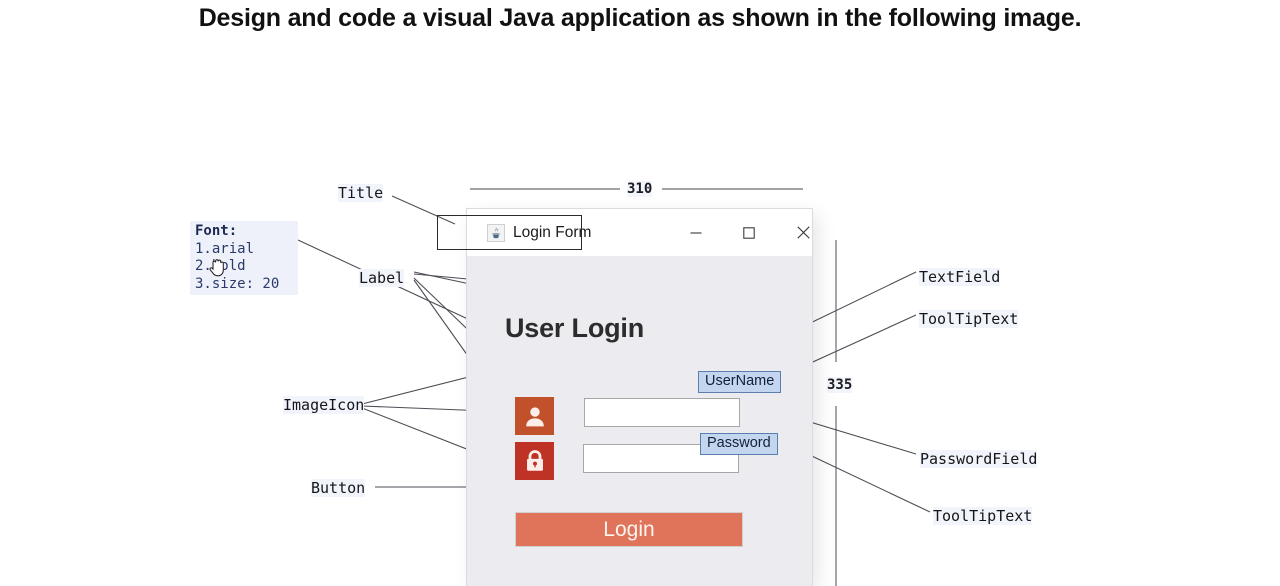 Image resolution: width=1280 pixels, height=586 pixels. I want to click on annotation-label: Label, so click(382, 278).